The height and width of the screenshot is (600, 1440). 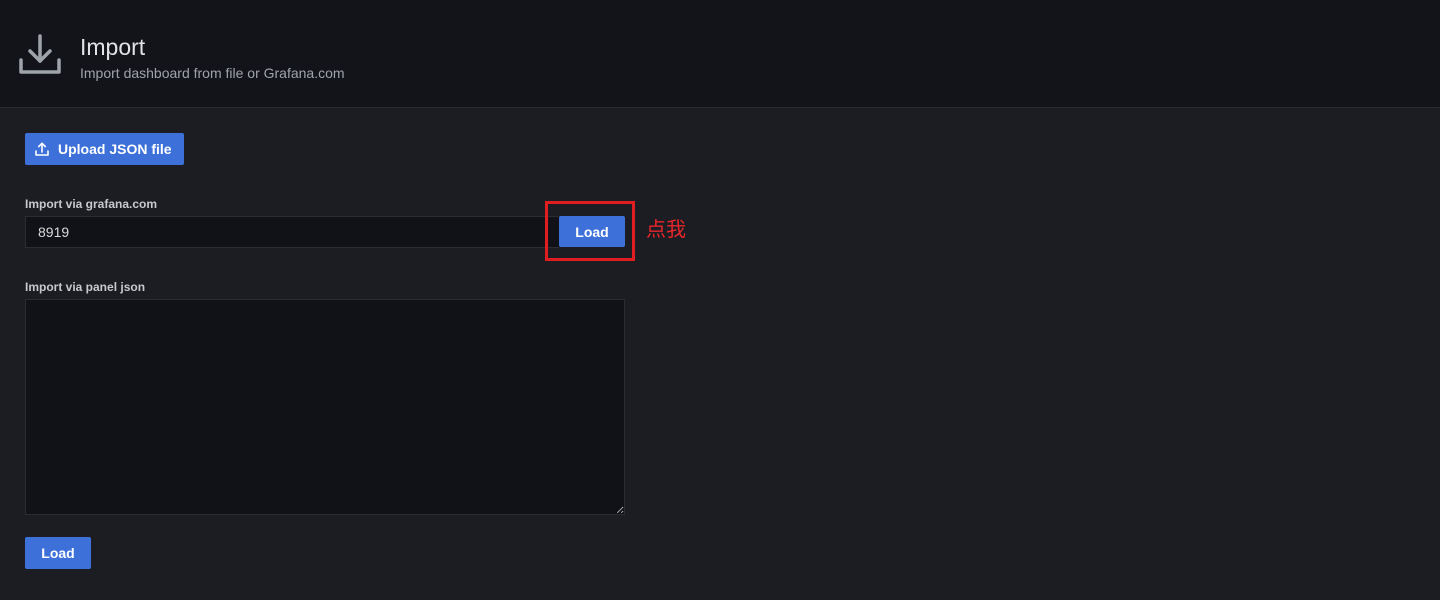 I want to click on upload-icon, so click(x=42, y=149).